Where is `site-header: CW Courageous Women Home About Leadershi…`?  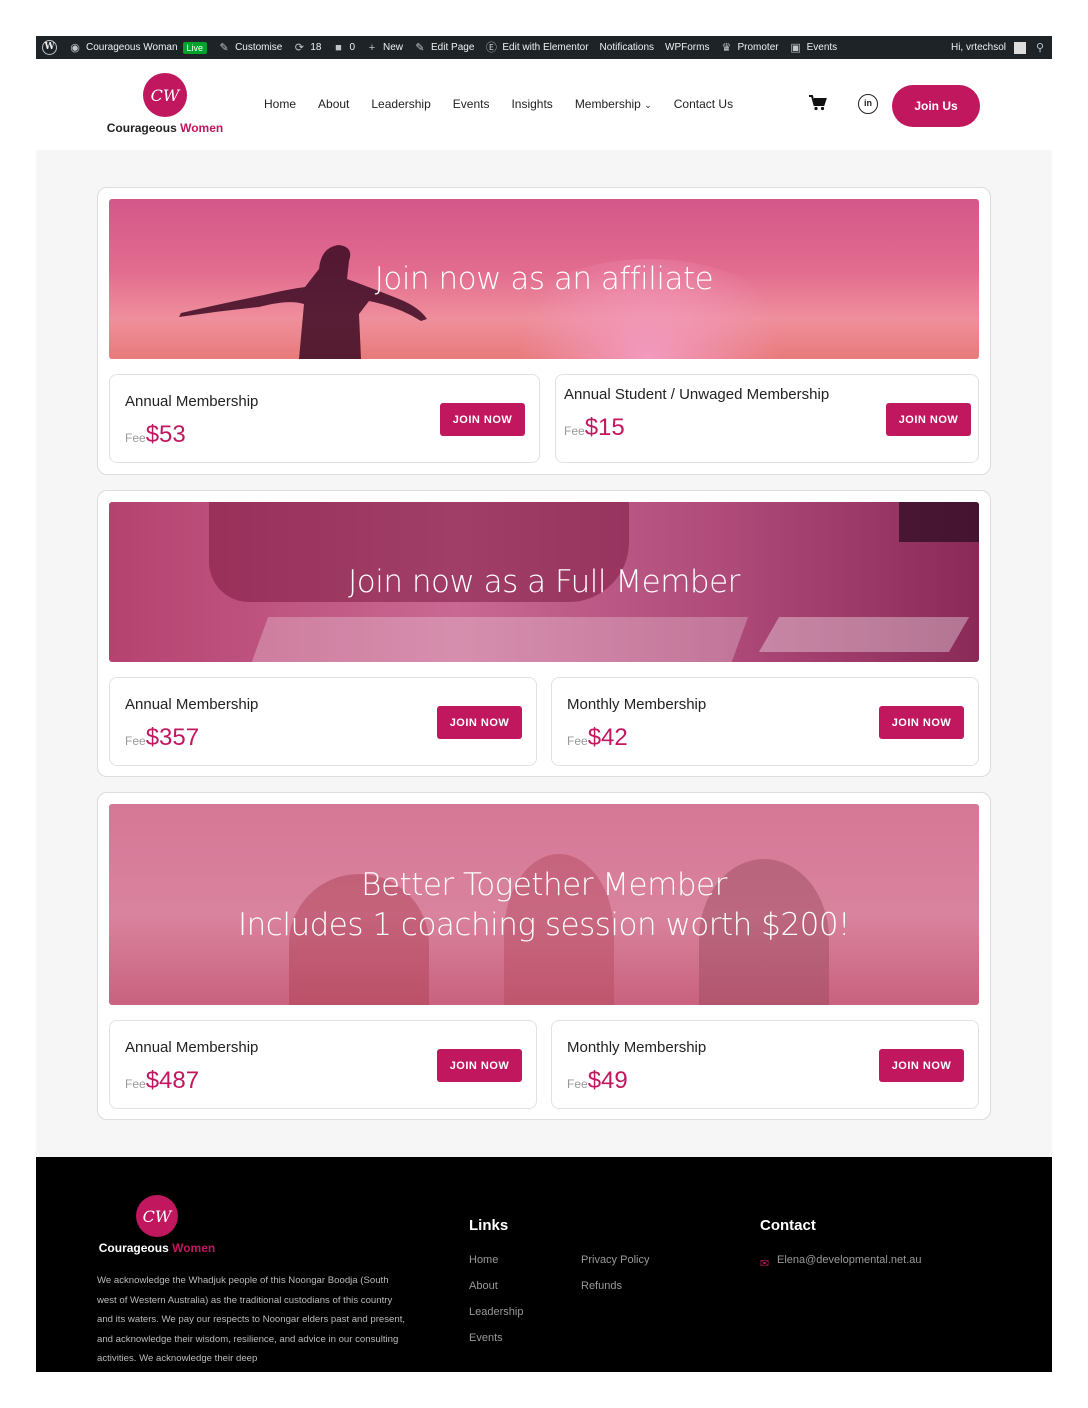 site-header: CW Courageous Women Home About Leadershi… is located at coordinates (544, 104).